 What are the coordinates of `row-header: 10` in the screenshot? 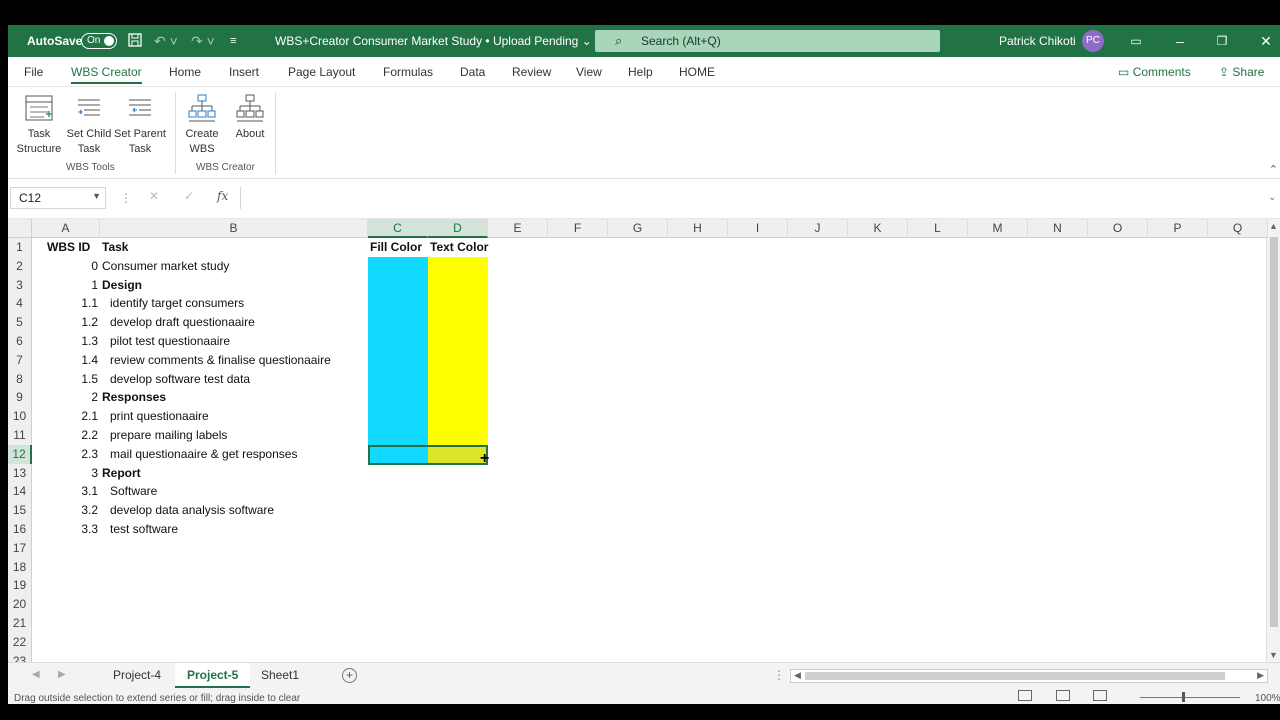 It's located at (20, 417).